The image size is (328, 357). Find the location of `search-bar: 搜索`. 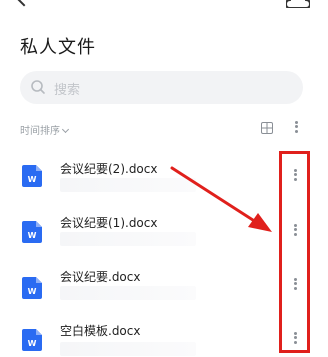

search-bar: 搜索 is located at coordinates (161, 87).